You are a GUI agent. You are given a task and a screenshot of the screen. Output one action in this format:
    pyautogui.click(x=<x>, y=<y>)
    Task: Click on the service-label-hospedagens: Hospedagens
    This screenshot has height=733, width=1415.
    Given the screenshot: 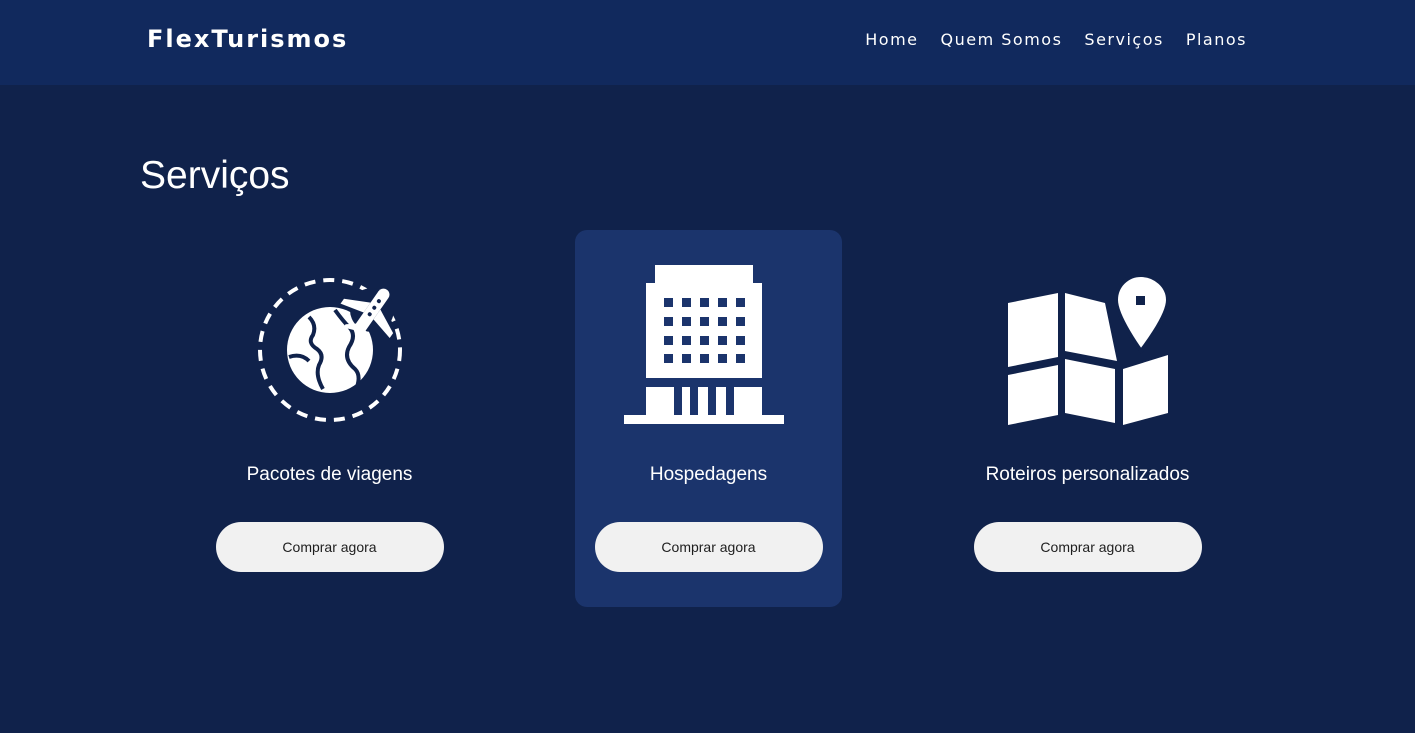 What is the action you would take?
    pyautogui.click(x=708, y=474)
    